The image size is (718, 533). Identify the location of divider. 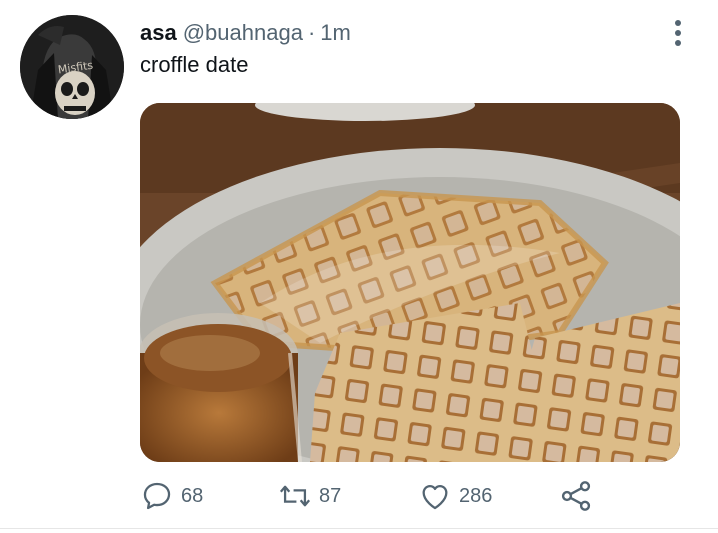
(359, 528).